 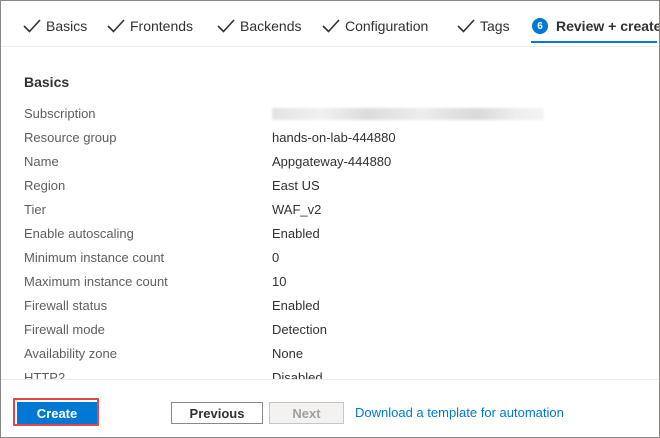 I want to click on summary-row-min-instances: Minimum instance count 0, so click(x=330, y=258).